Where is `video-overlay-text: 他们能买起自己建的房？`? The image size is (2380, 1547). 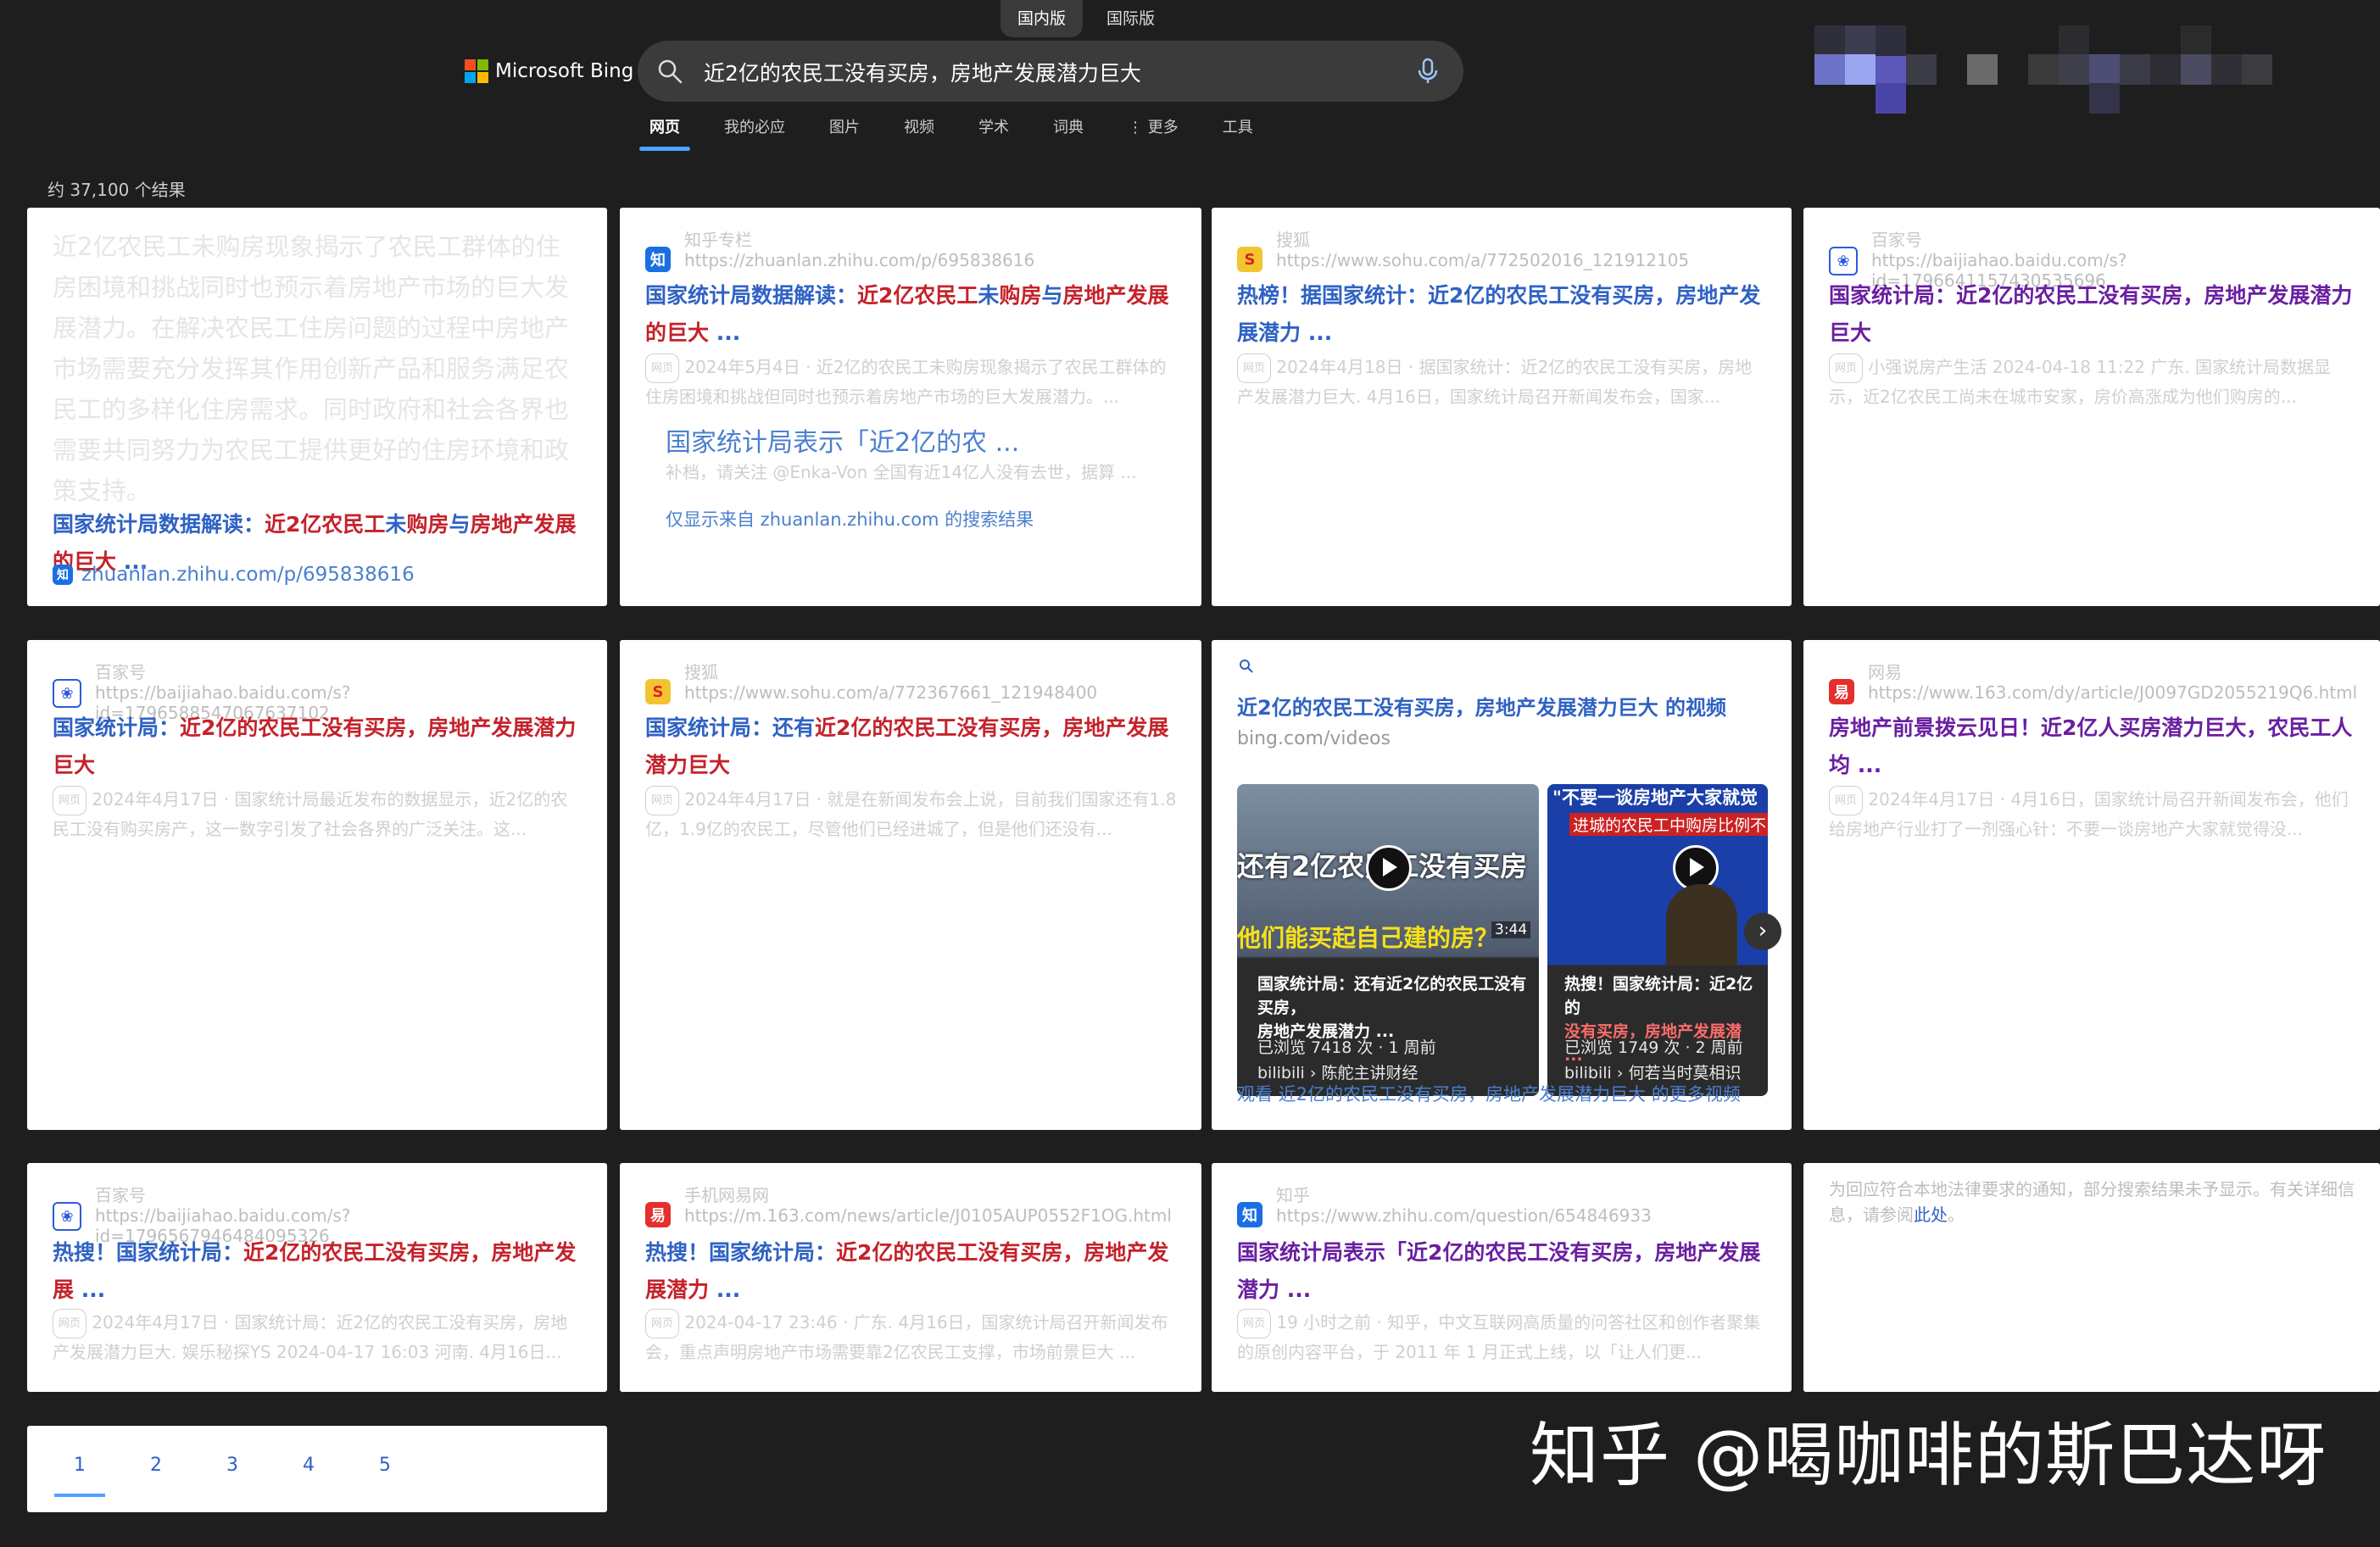
video-overlay-text: 他们能买起自己建的房？ is located at coordinates (1368, 938).